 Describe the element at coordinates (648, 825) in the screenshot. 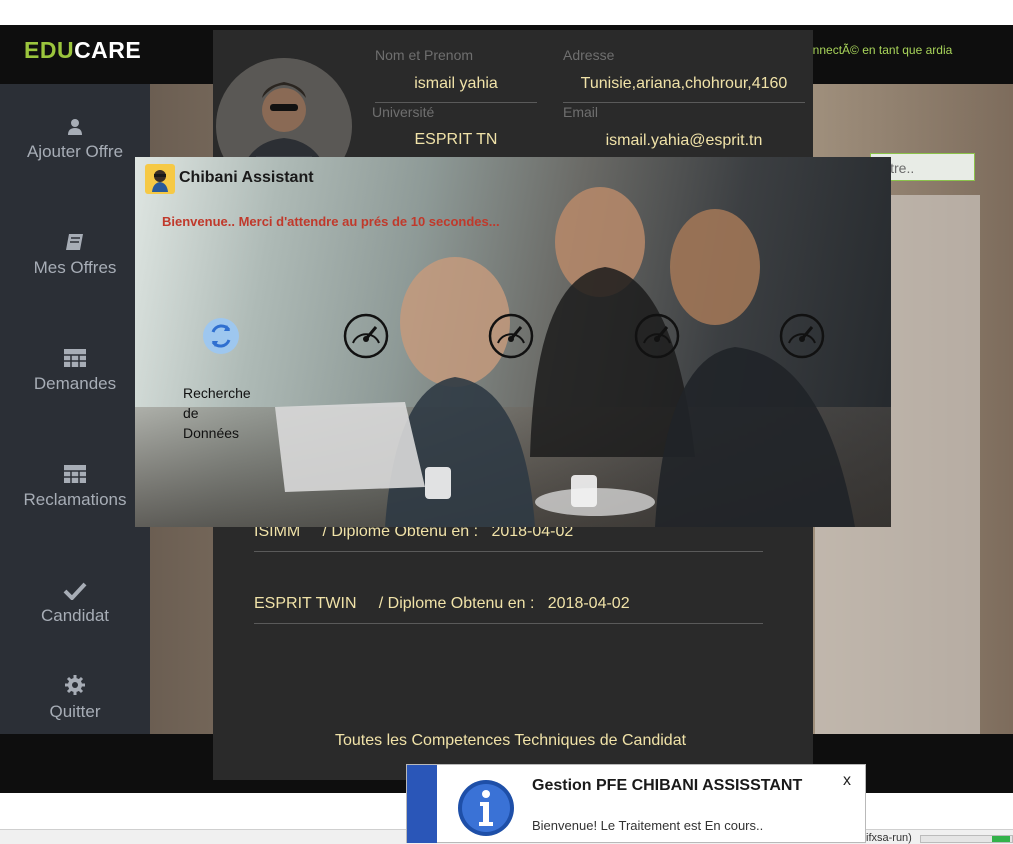

I see `notification-message: Bienvenue! Le Traitement est En cours..` at that location.